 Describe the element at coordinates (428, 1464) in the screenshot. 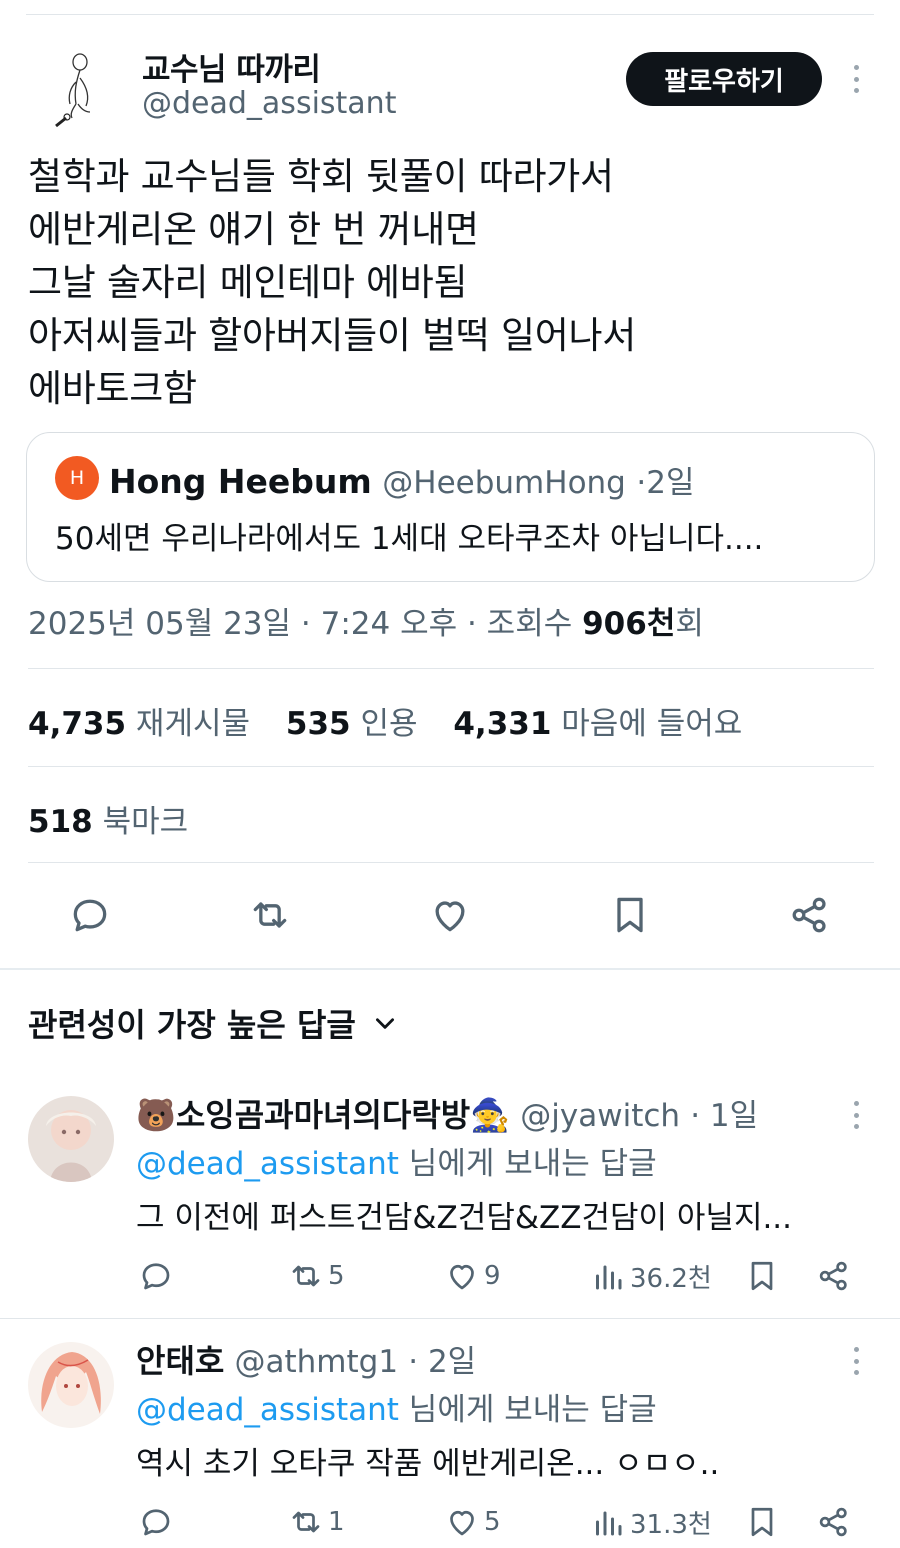

I see `reply-text: 역시 초기 오타쿠 작품 에반게리온... ㅇㅁㅇ..` at that location.